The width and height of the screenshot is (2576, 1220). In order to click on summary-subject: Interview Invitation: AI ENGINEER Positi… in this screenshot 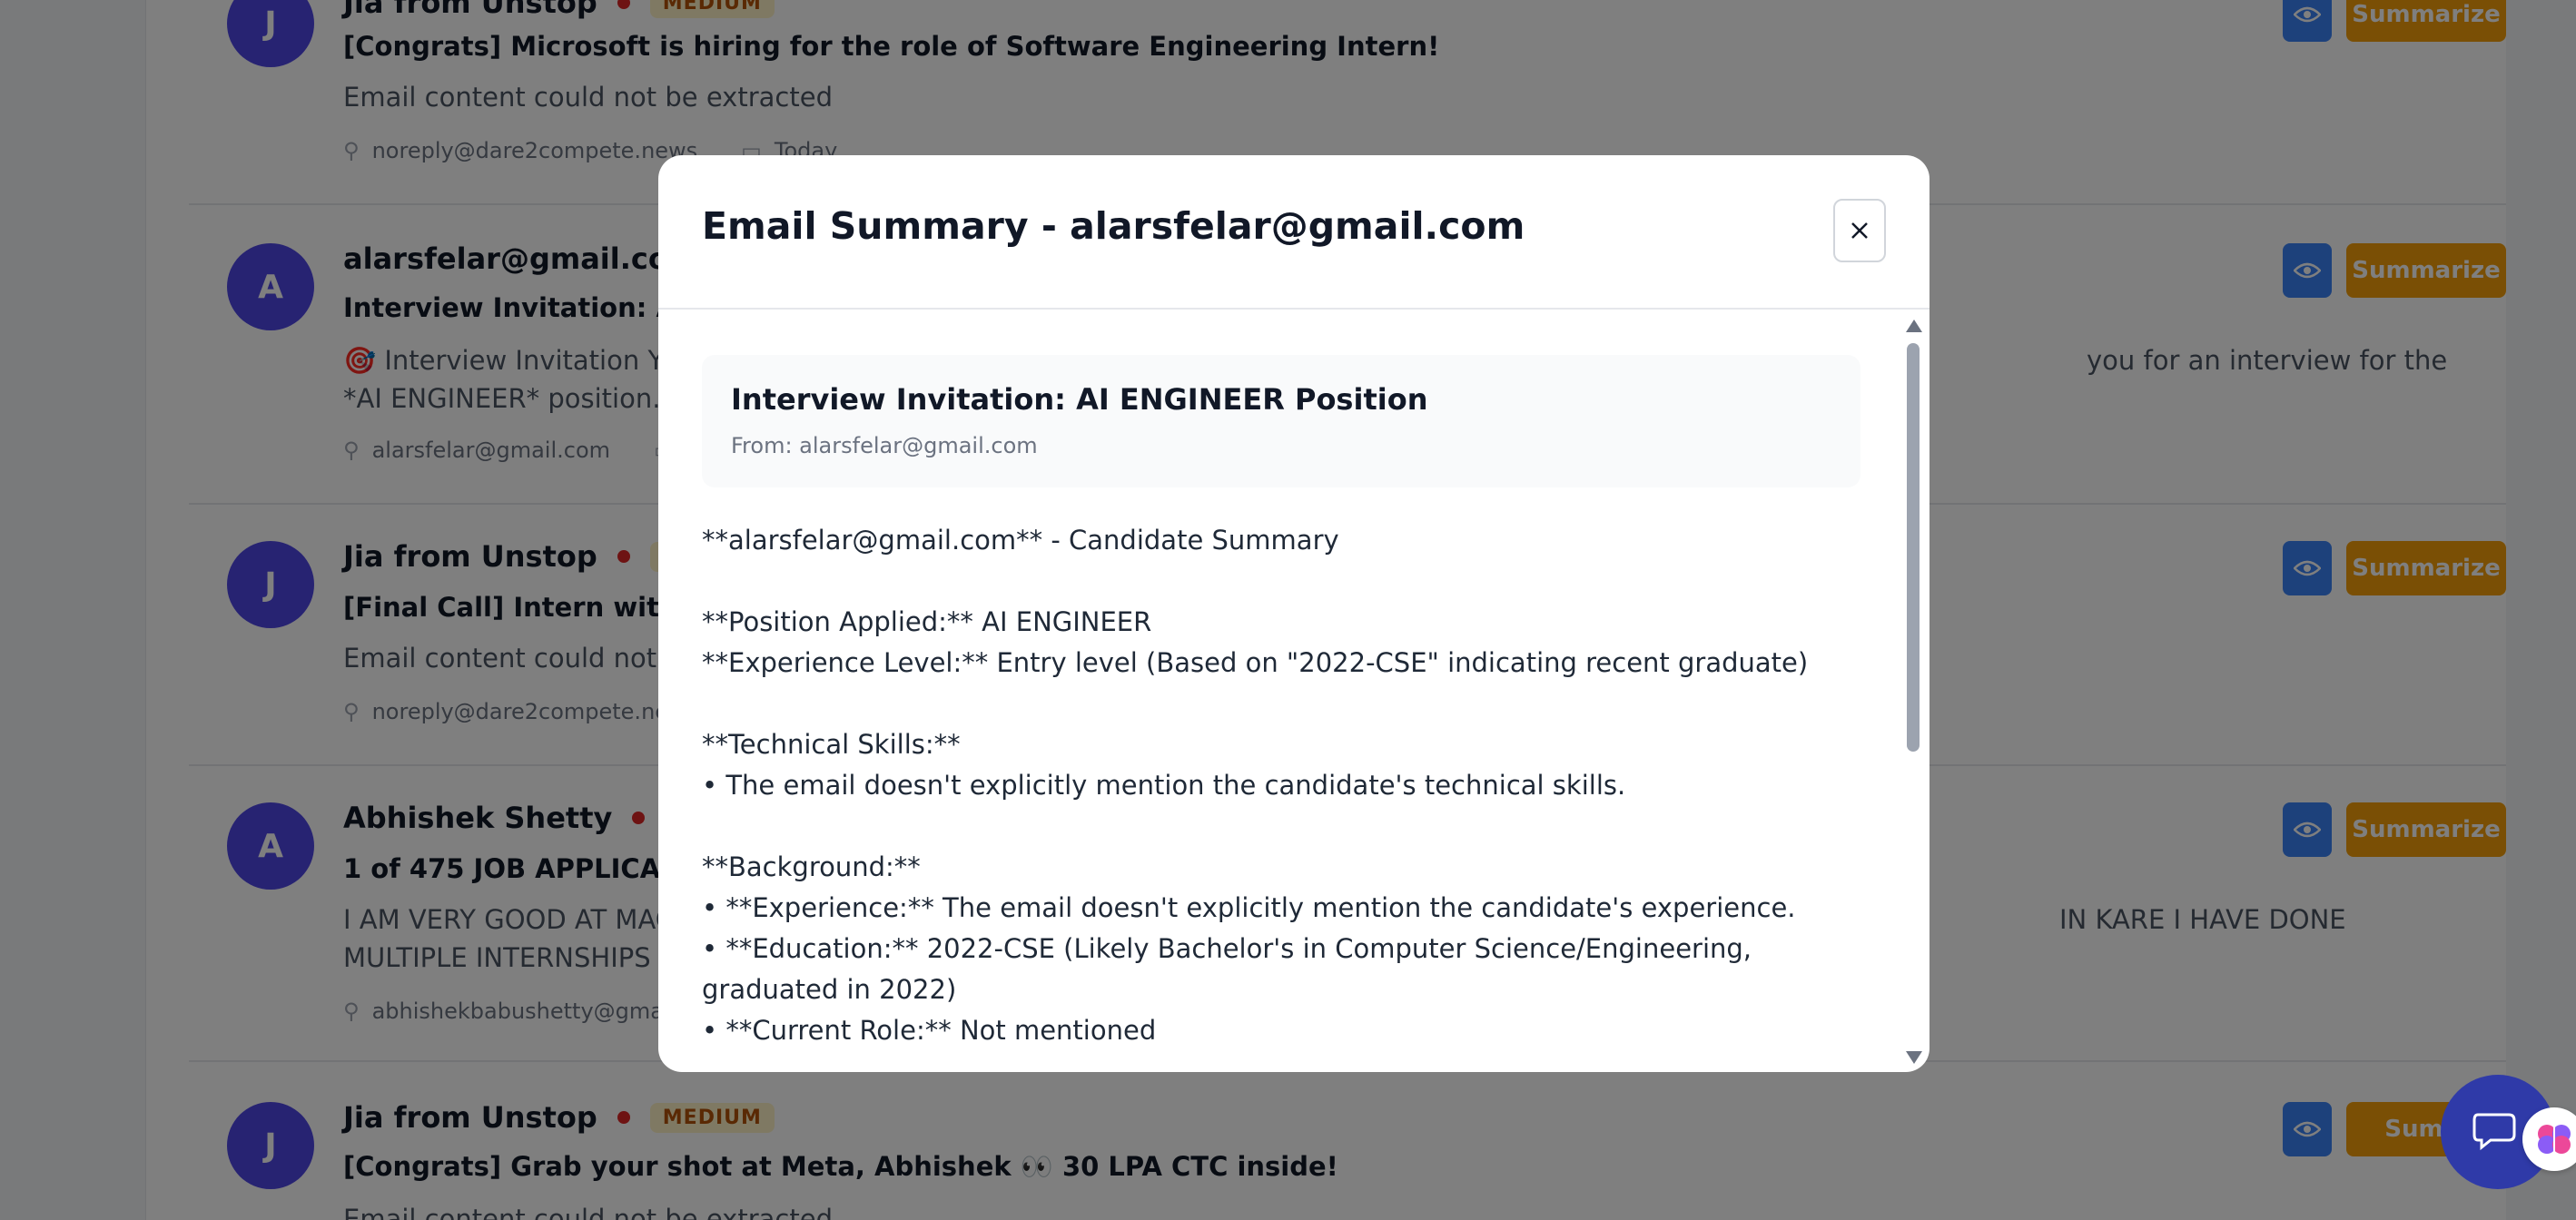, I will do `click(1079, 400)`.